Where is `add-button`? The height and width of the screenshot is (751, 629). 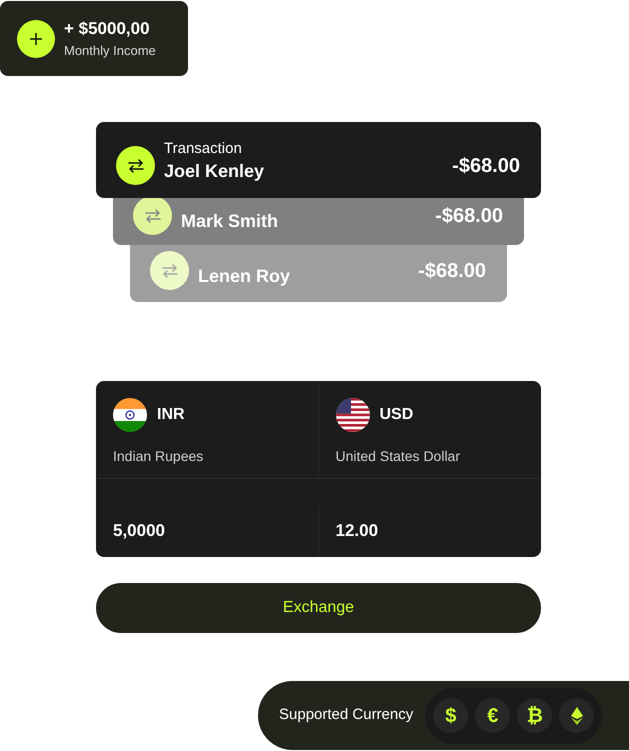 add-button is located at coordinates (36, 39).